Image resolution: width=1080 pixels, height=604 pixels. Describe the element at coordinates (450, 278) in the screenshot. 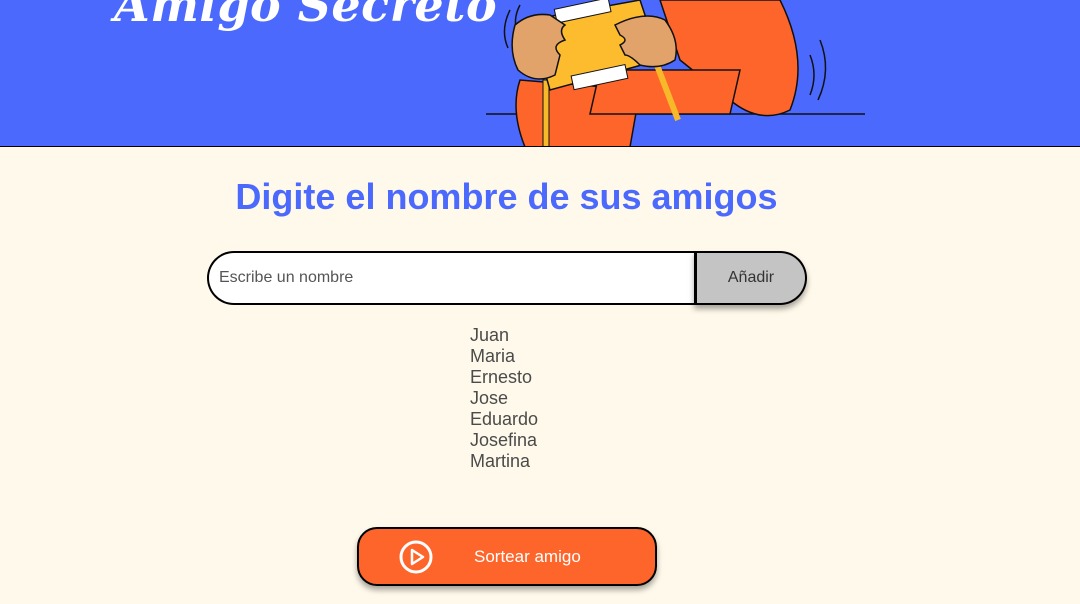

I see `name-input` at that location.